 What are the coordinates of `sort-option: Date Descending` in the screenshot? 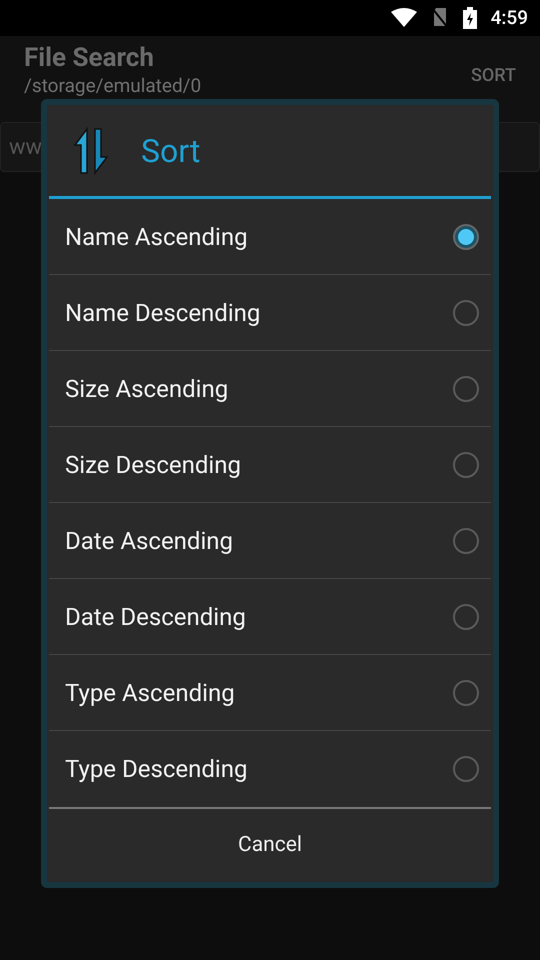 It's located at (270, 617).